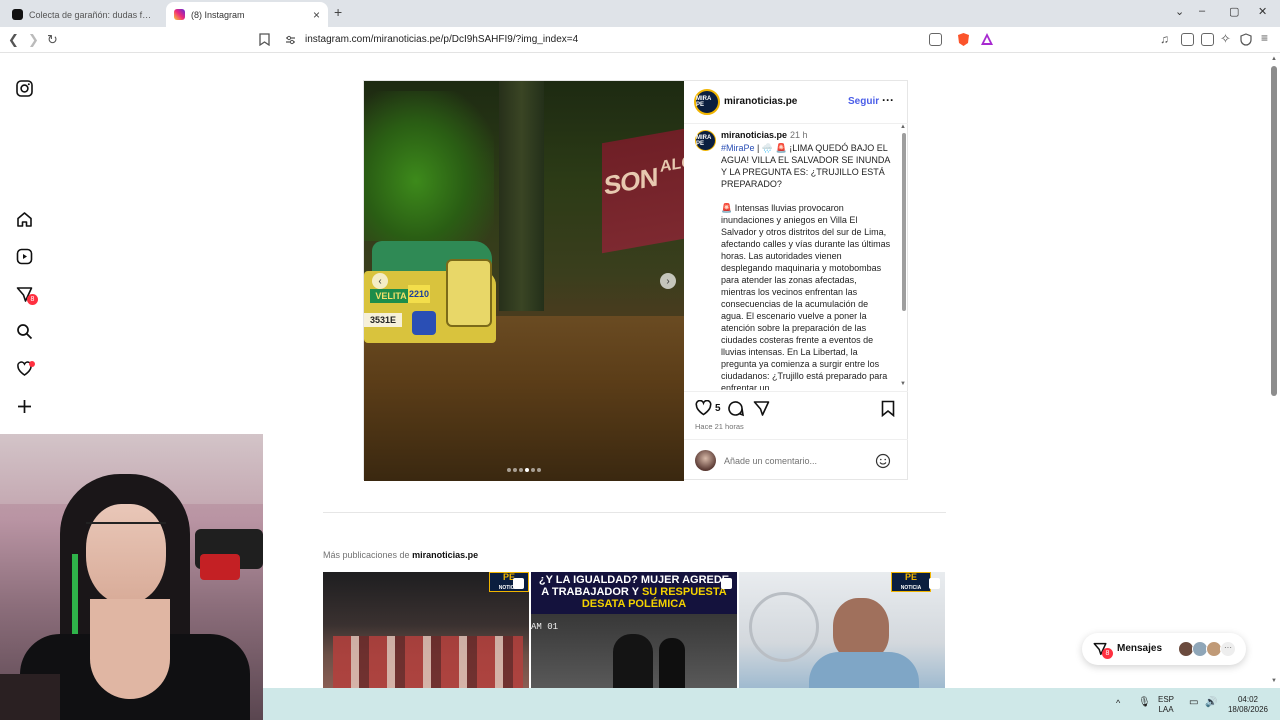 This screenshot has width=1280, height=720. What do you see at coordinates (428, 663) in the screenshot?
I see `thumb-crowd` at bounding box center [428, 663].